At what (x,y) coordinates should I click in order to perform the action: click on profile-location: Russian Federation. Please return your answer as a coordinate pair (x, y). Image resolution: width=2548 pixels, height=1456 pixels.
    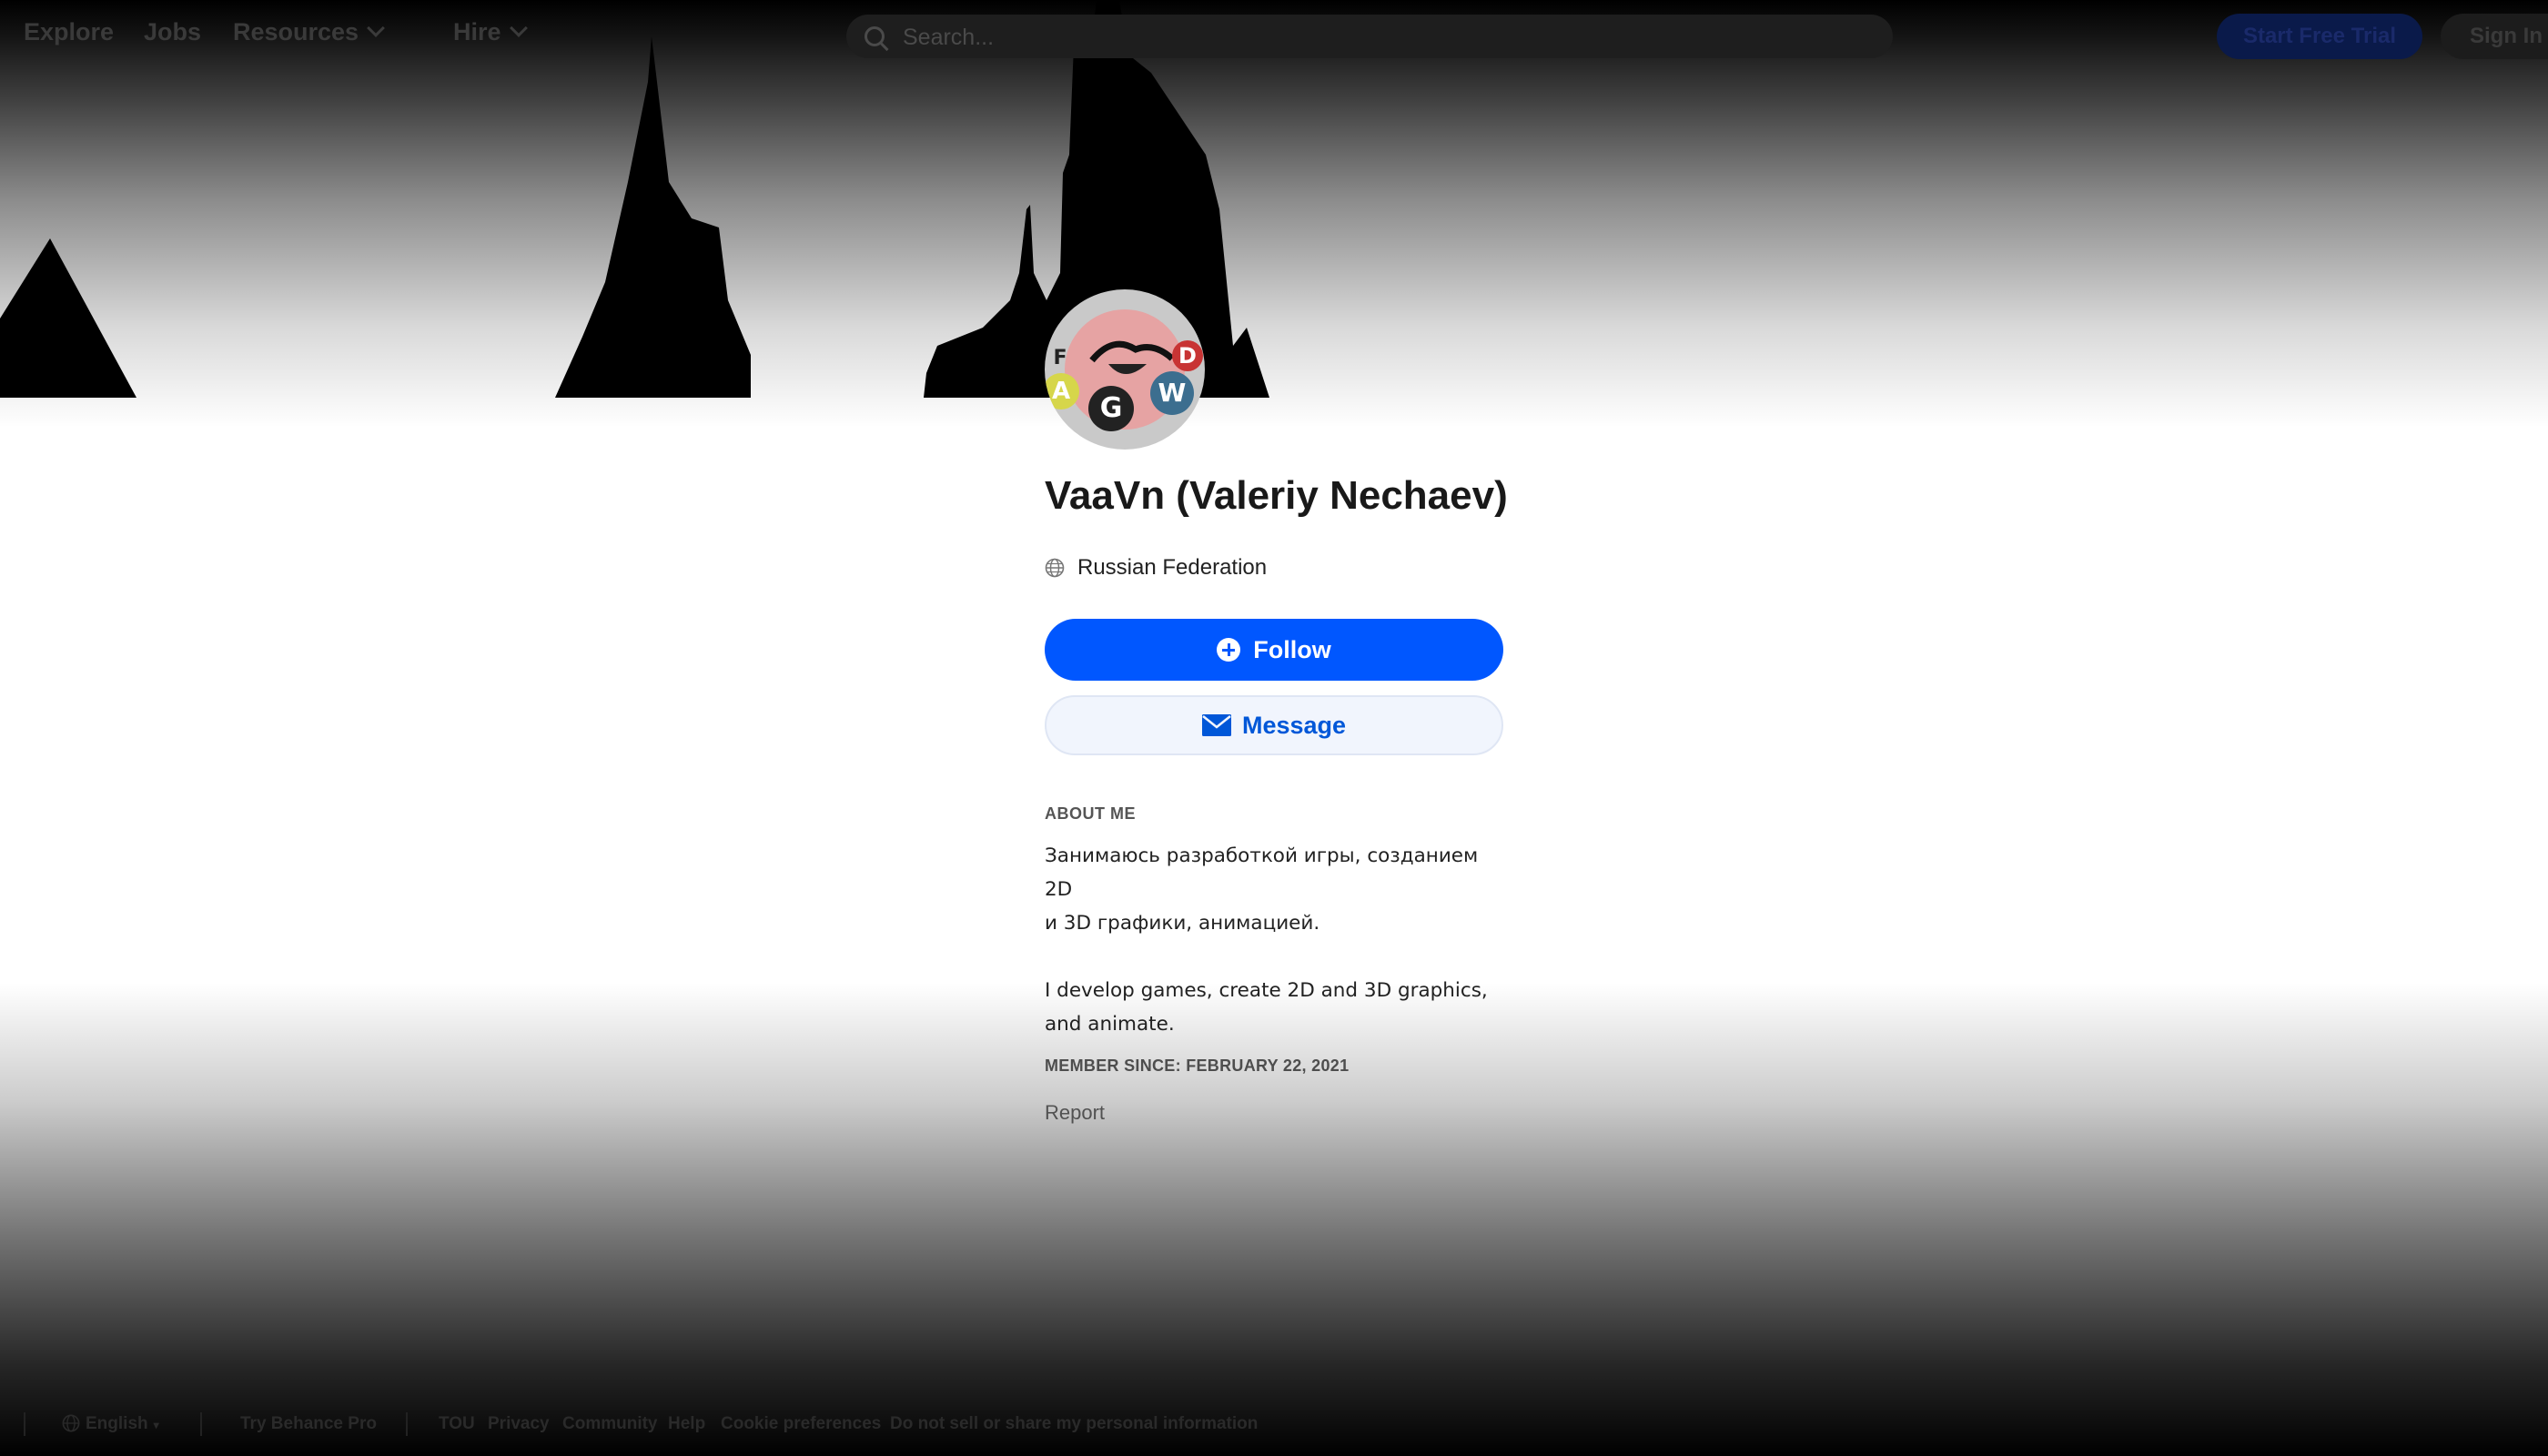
    Looking at the image, I should click on (1156, 568).